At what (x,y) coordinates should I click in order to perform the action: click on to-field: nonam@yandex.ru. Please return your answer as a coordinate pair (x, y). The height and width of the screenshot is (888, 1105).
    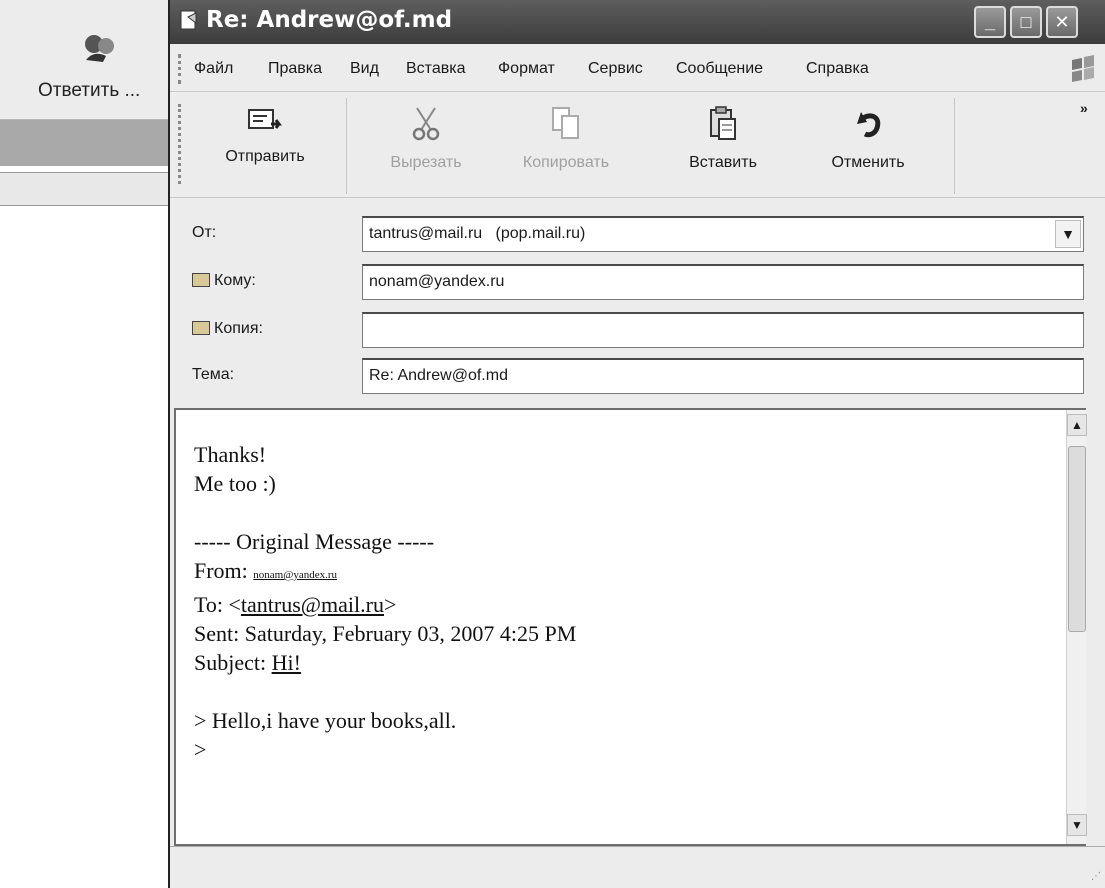
    Looking at the image, I should click on (723, 282).